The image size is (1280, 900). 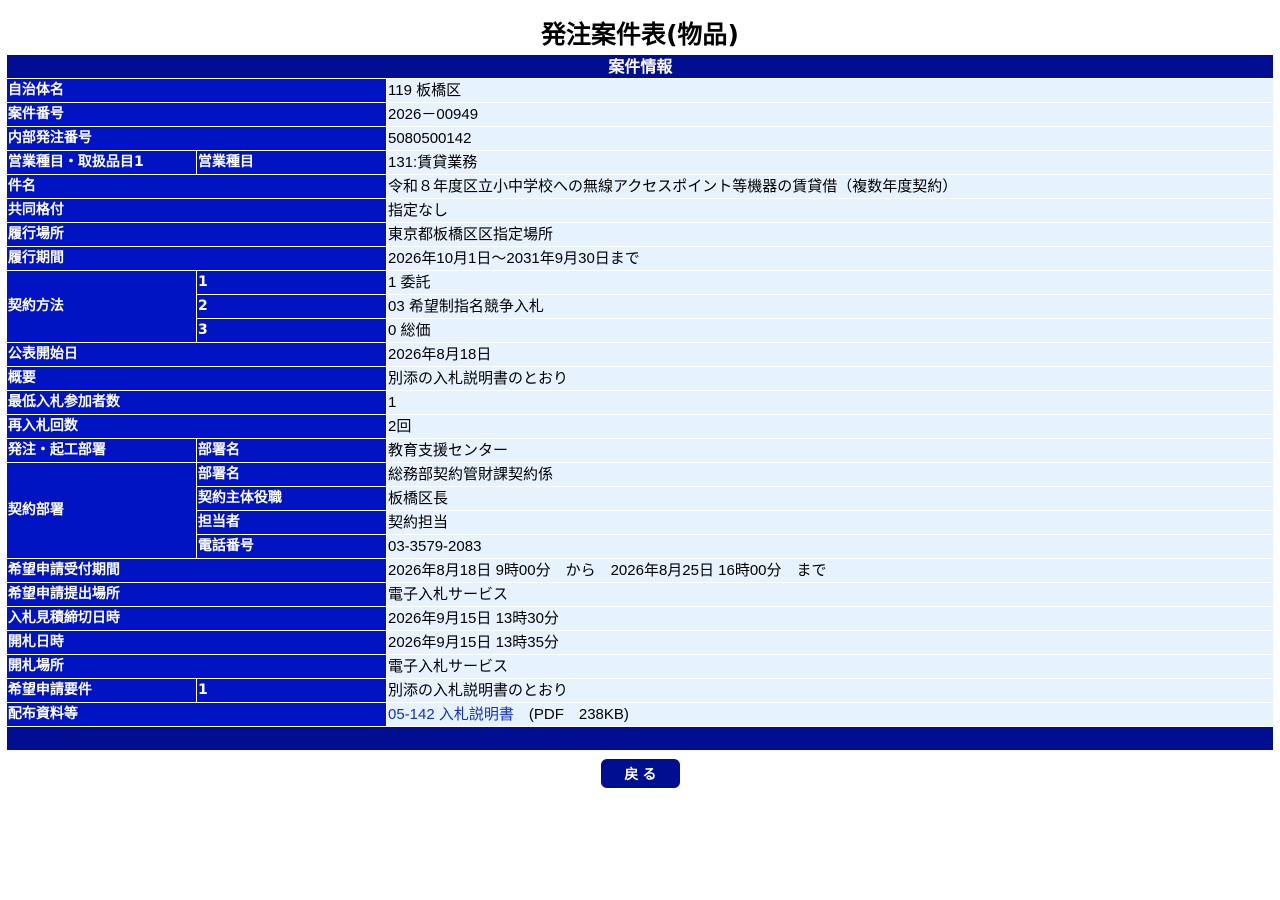 What do you see at coordinates (830, 331) in the screenshot?
I see `contract-method-value: 0 総価` at bounding box center [830, 331].